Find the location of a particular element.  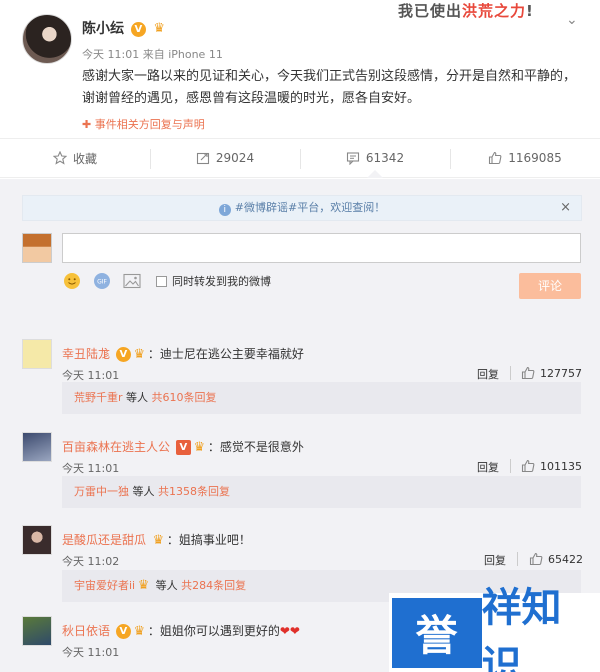

like-button: 1169085 is located at coordinates (525, 158).